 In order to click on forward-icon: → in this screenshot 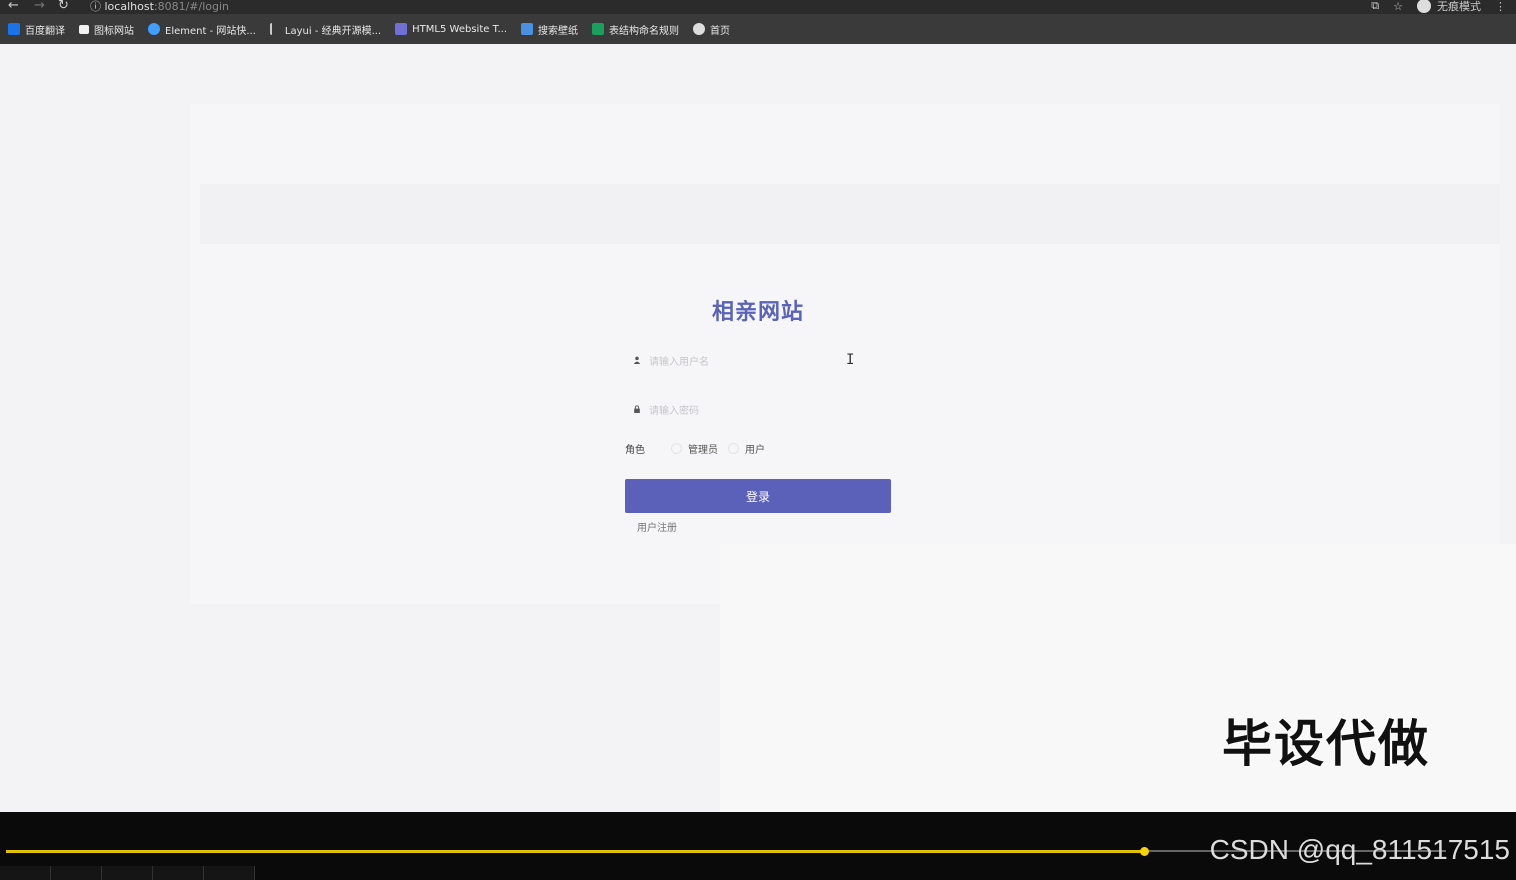, I will do `click(39, 6)`.